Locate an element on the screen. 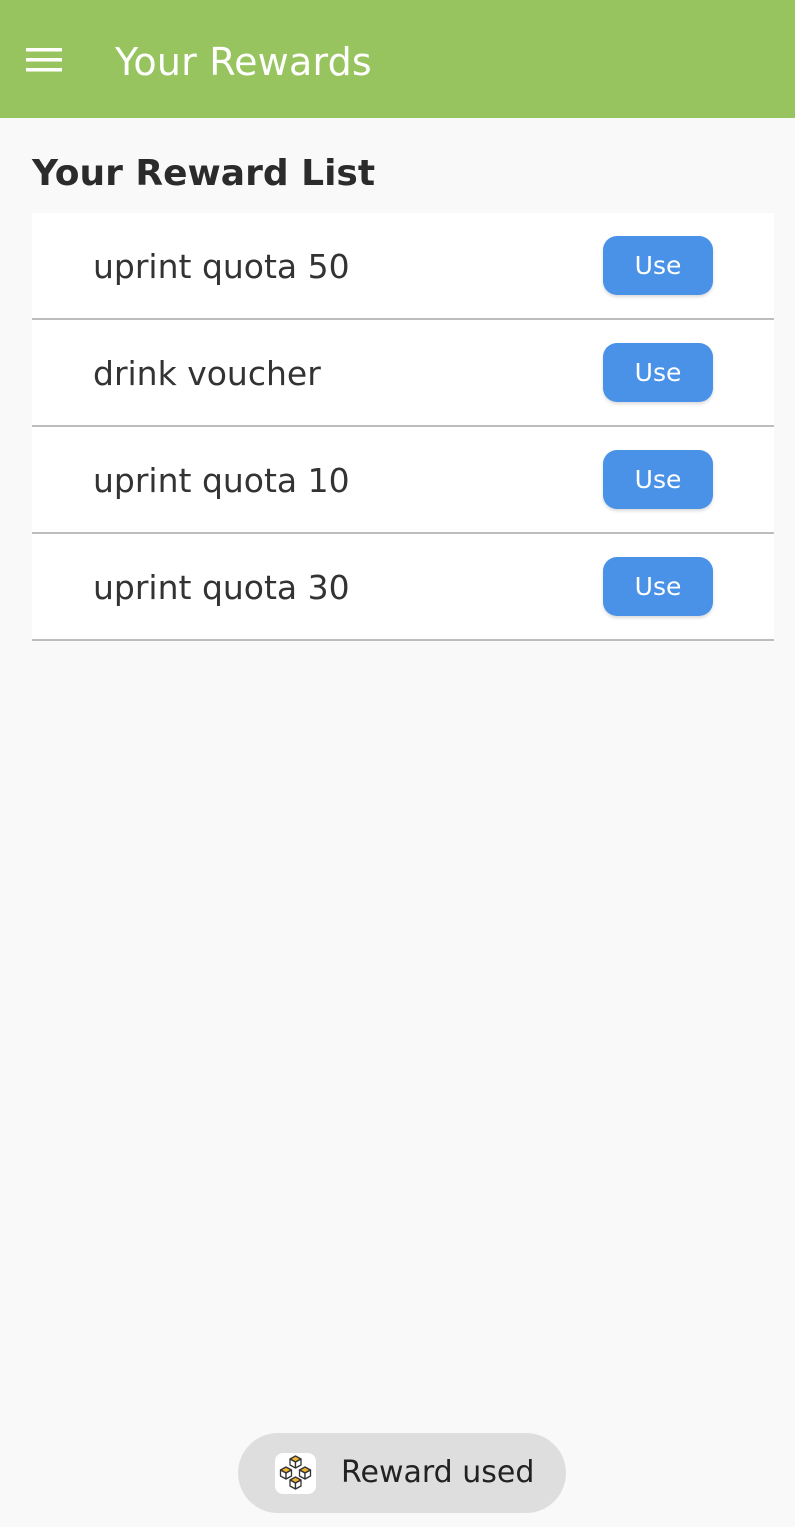 The height and width of the screenshot is (1527, 795). reward-row-uprint-quota-30: uprint quota 30 Use is located at coordinates (403, 587).